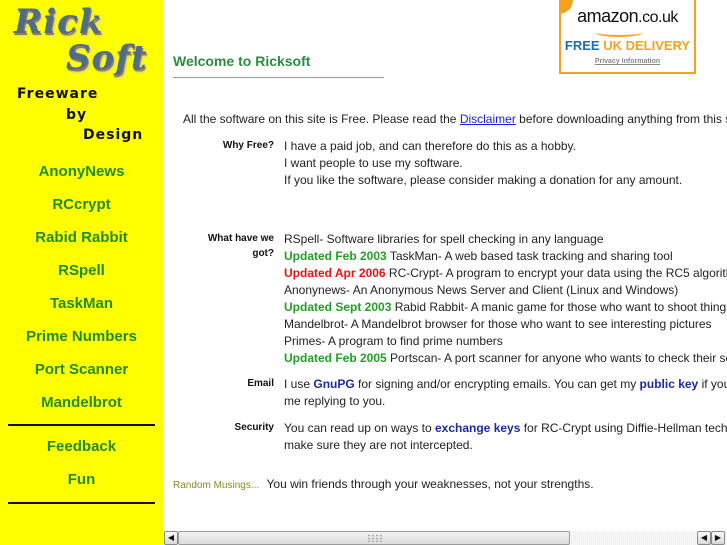 The width and height of the screenshot is (727, 545). Describe the element at coordinates (107, 58) in the screenshot. I see `logo-text-soft: Soft` at that location.